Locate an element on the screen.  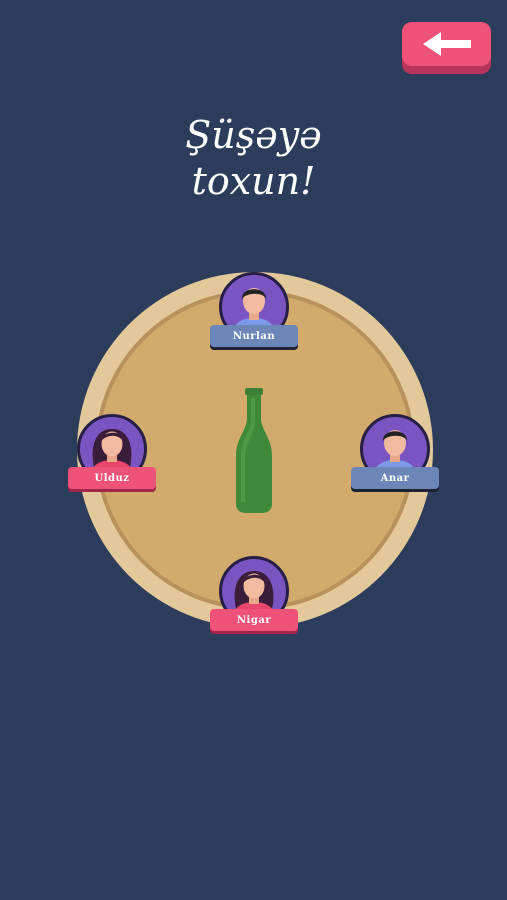
player-name: Nurlan is located at coordinates (254, 336).